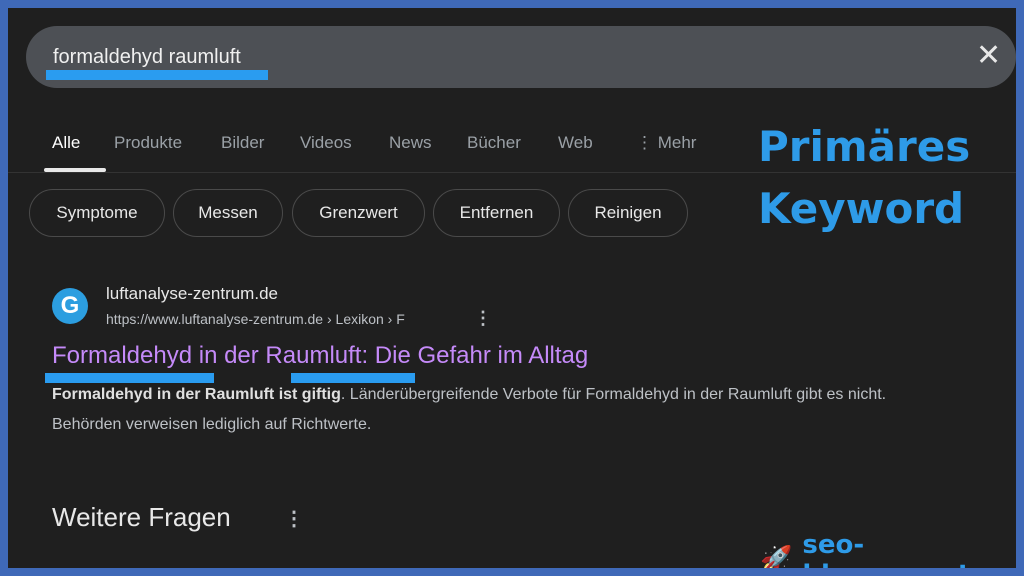 Image resolution: width=1024 pixels, height=576 pixels. What do you see at coordinates (410, 143) in the screenshot?
I see `tab-news: News` at bounding box center [410, 143].